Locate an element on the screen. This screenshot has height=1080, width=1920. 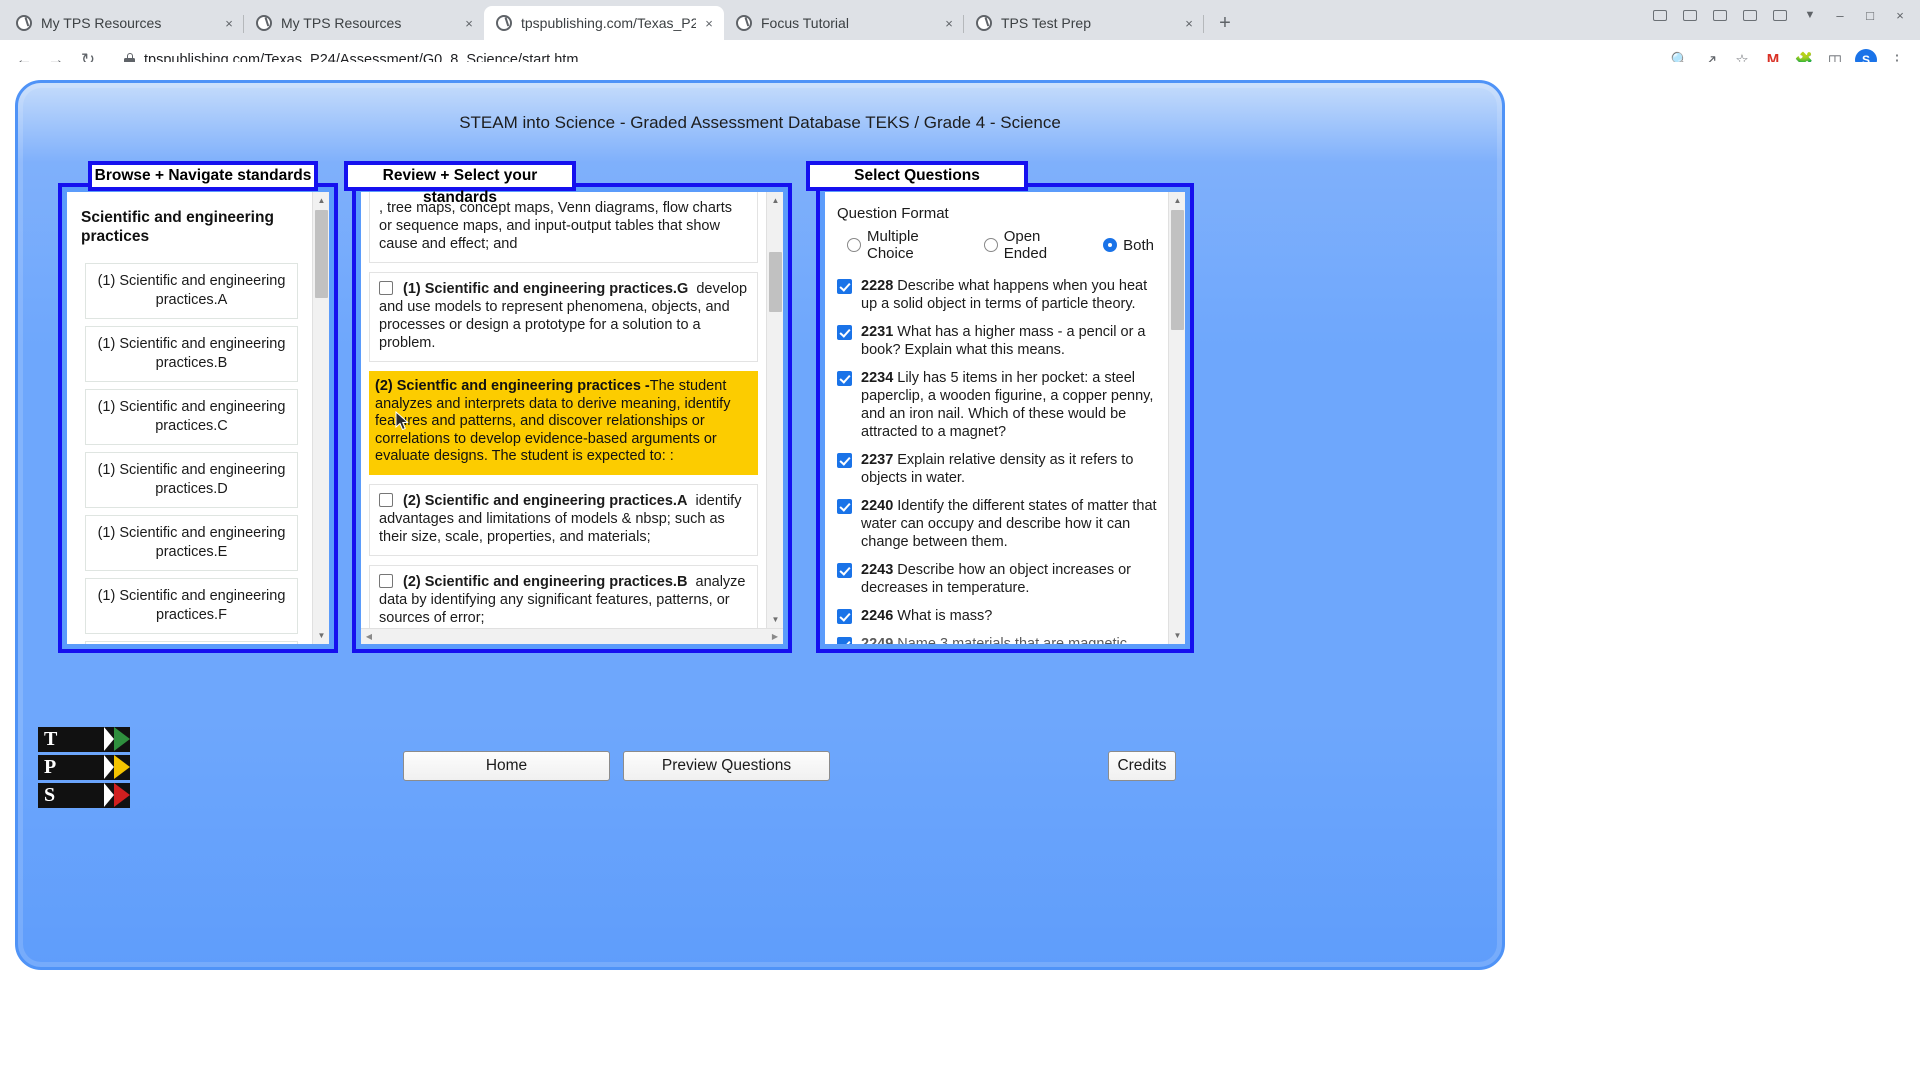
question-id: 2234 is located at coordinates (877, 378).